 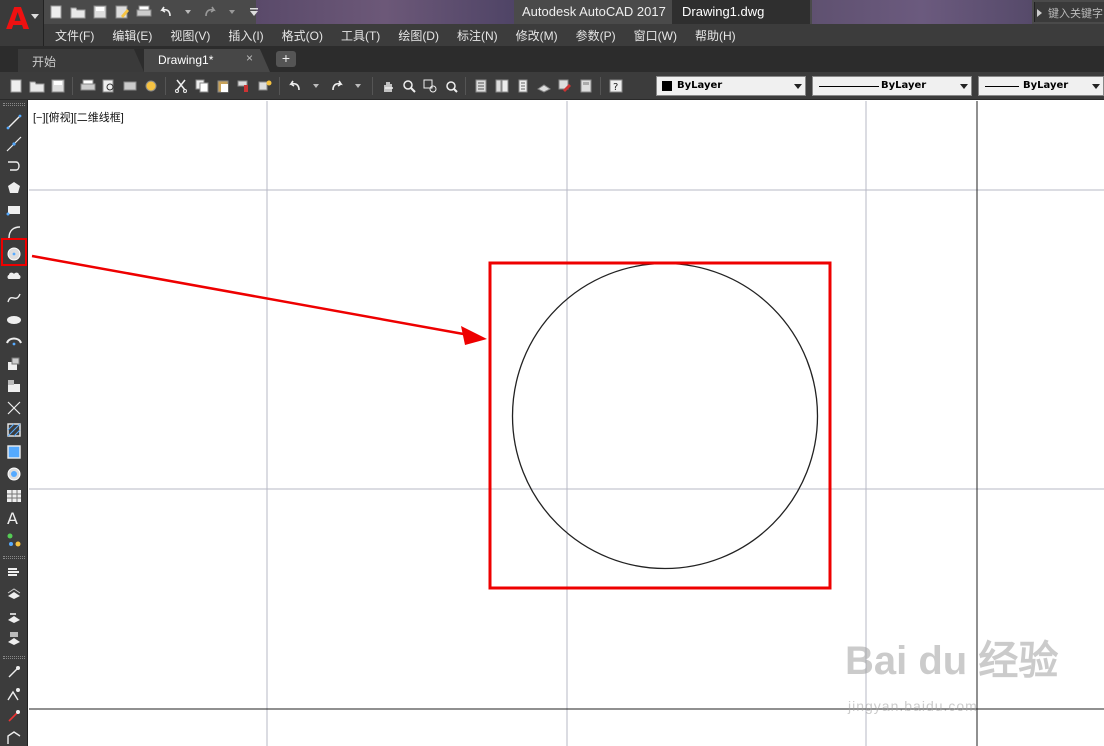 What do you see at coordinates (108, 86) in the screenshot?
I see `plot-preview-icon` at bounding box center [108, 86].